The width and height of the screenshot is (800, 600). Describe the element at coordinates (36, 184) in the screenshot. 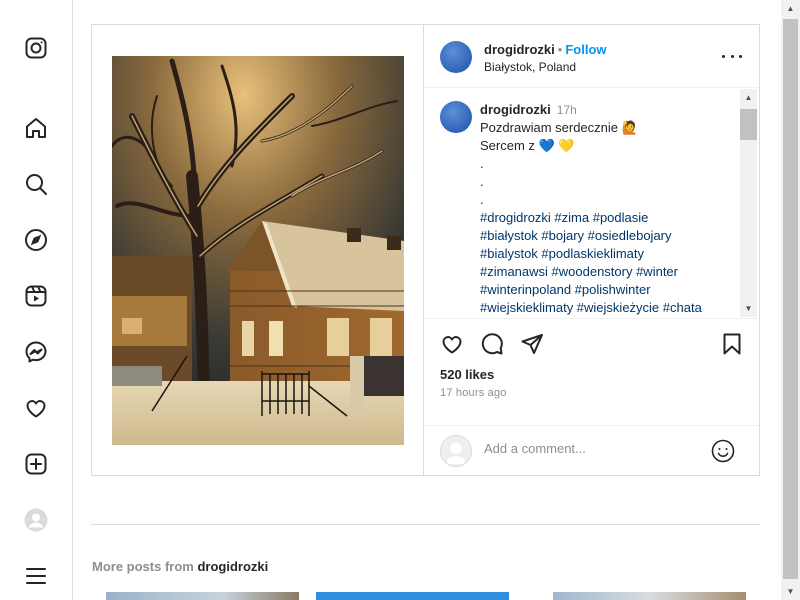

I see `search-icon` at that location.